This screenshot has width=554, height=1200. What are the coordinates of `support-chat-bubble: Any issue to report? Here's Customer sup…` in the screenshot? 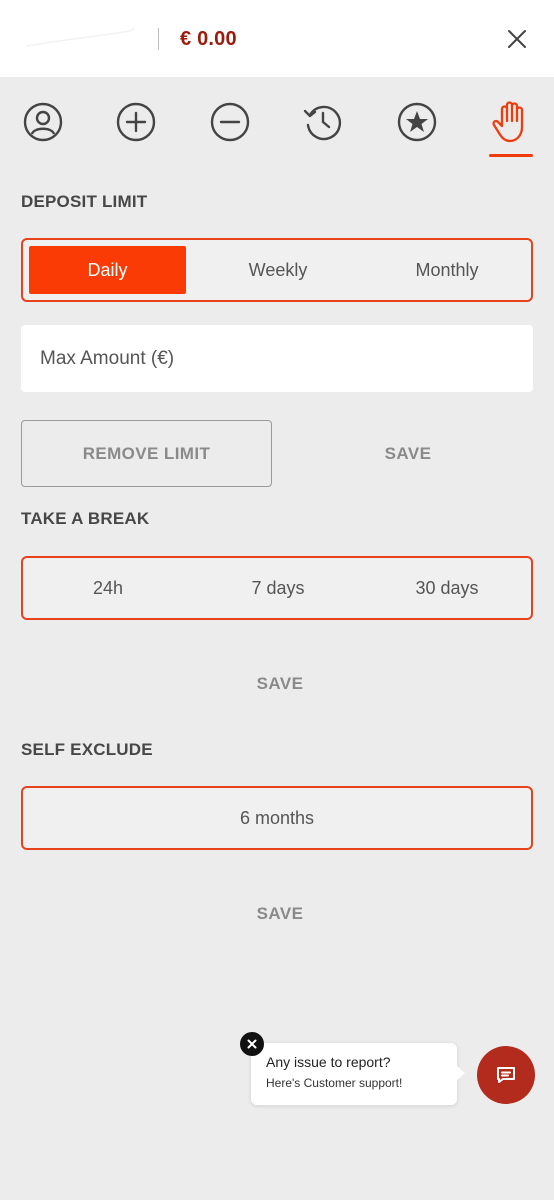 It's located at (358, 1074).